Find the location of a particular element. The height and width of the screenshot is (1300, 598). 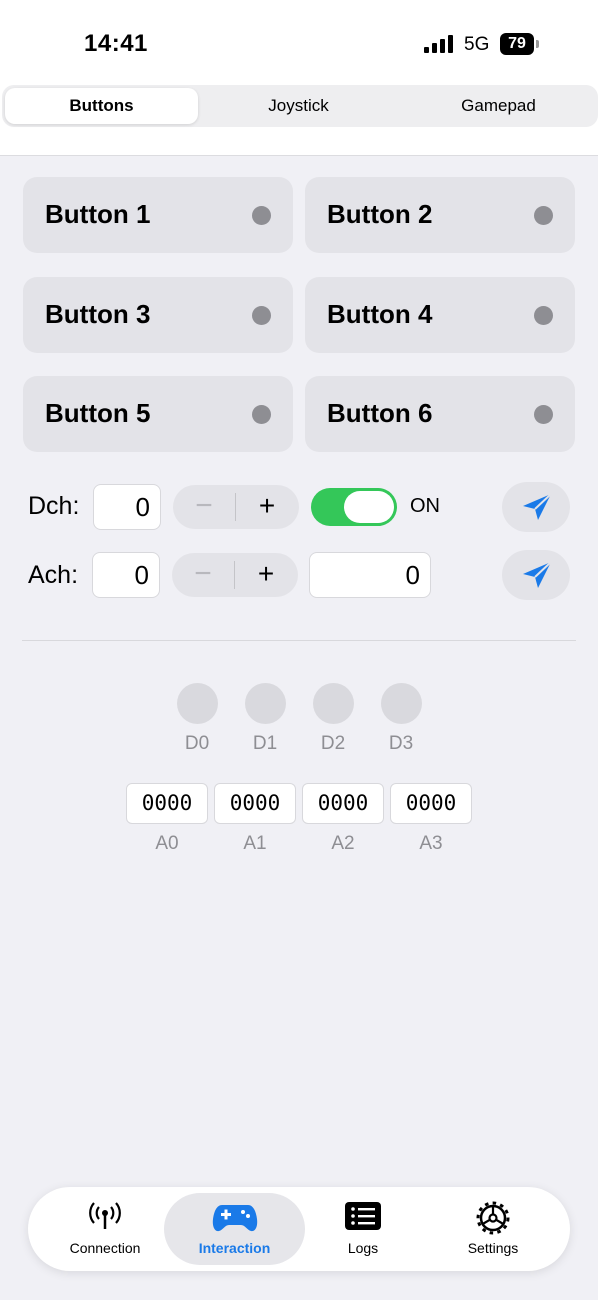

tab-interaction: Interaction is located at coordinates (234, 1229).